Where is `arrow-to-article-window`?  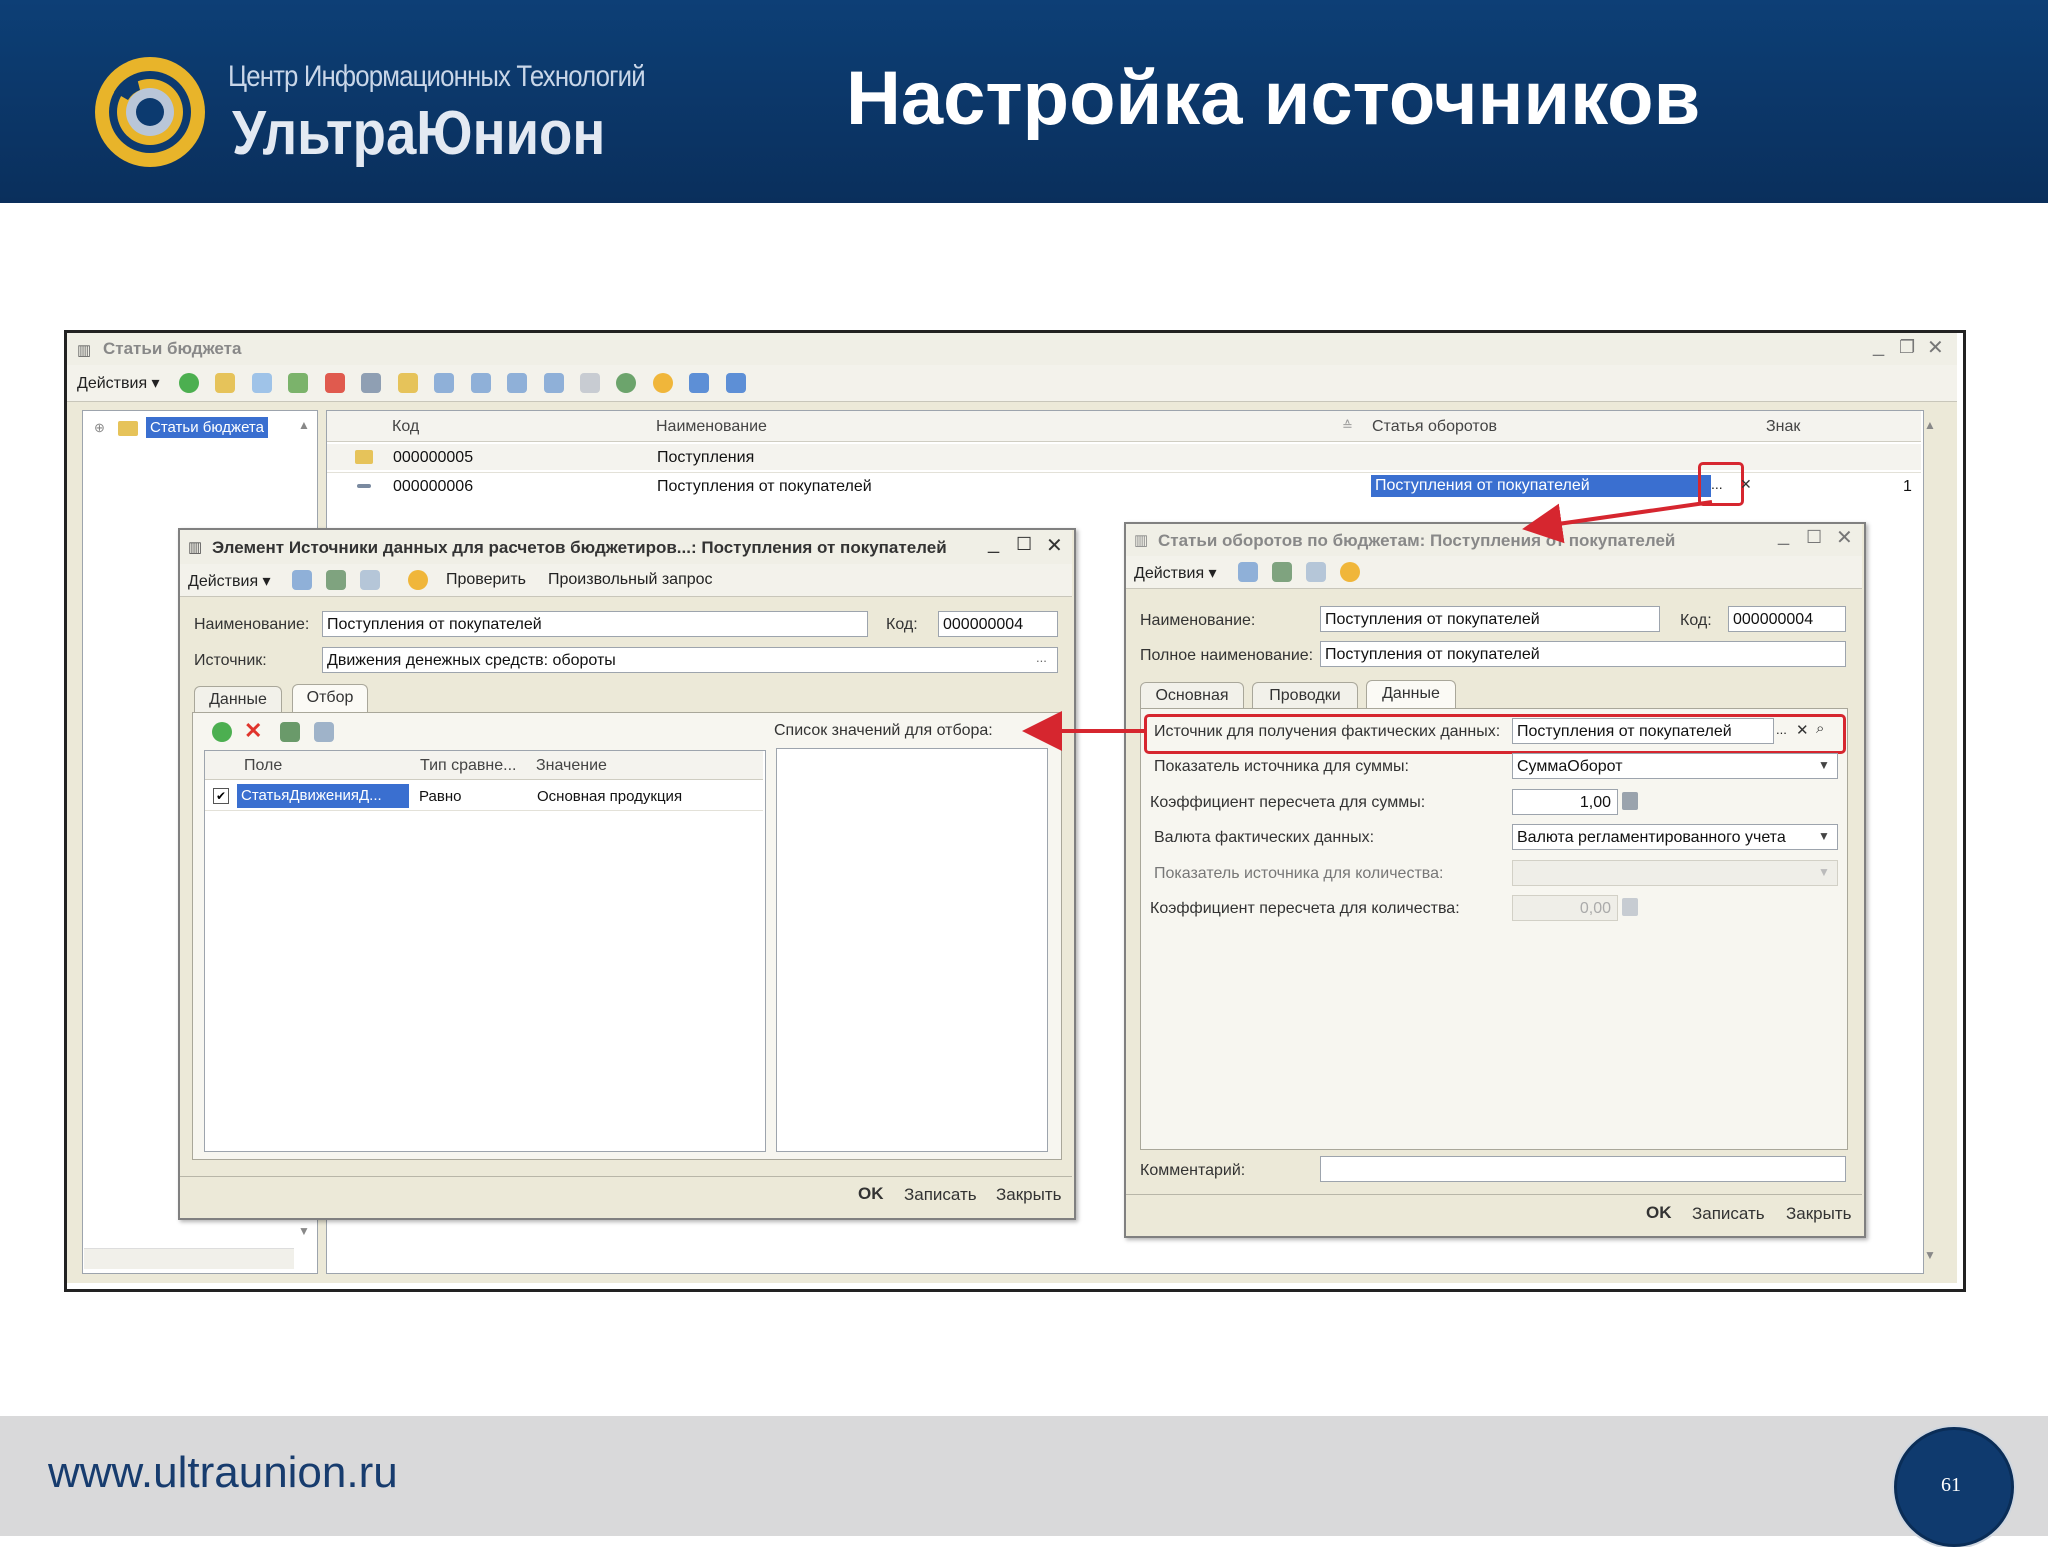 arrow-to-article-window is located at coordinates (1617, 522).